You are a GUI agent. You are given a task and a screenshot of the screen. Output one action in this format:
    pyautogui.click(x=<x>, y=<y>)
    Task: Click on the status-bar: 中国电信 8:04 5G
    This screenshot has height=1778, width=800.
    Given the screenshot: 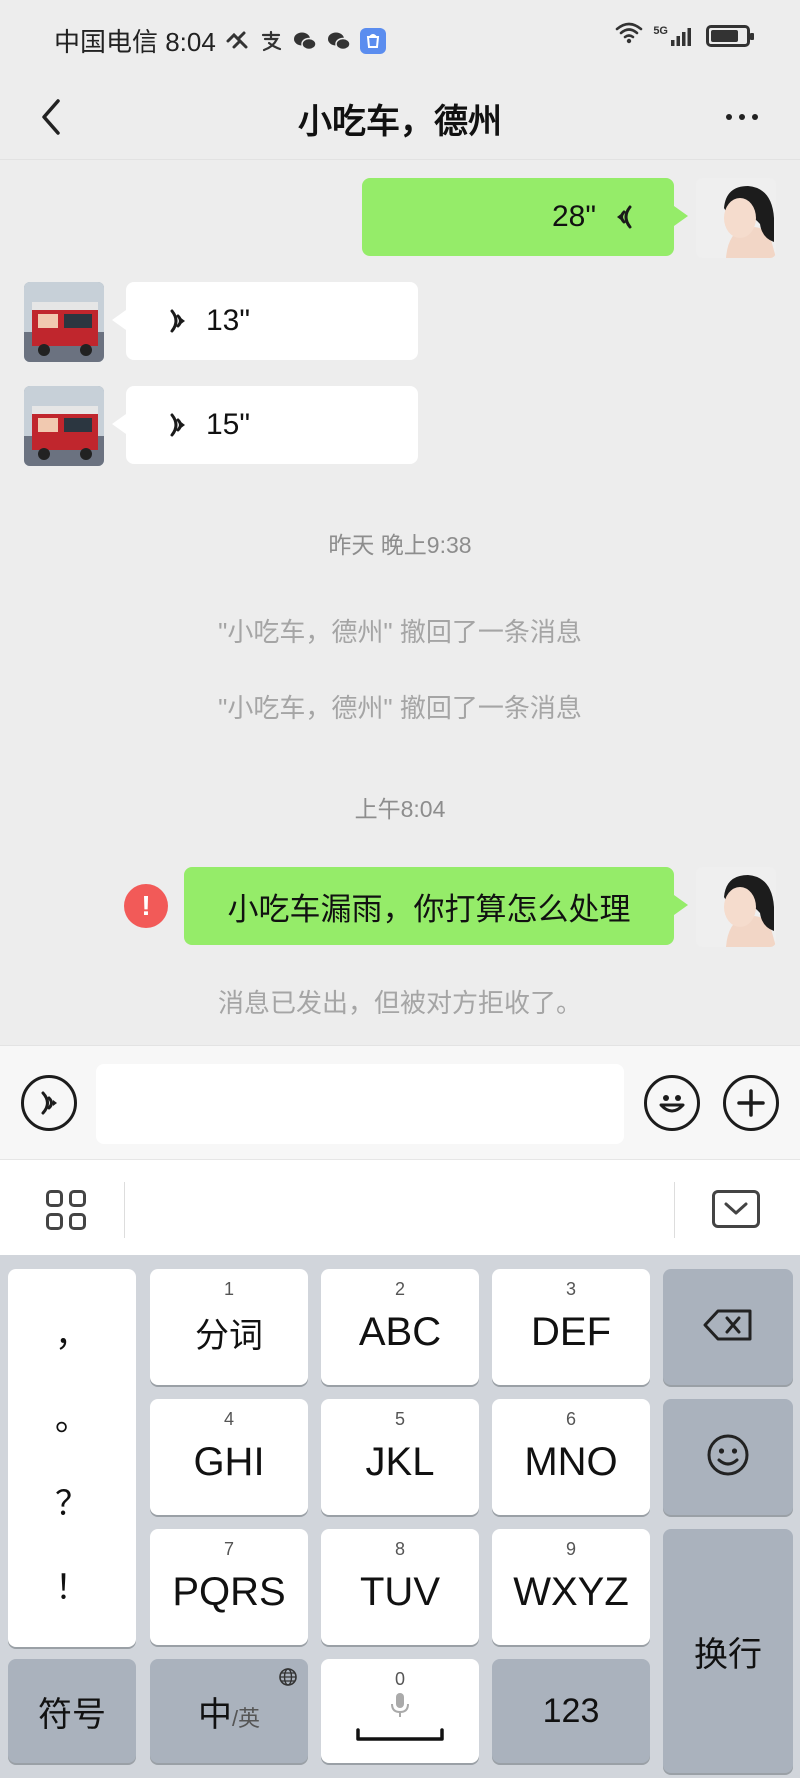 What is the action you would take?
    pyautogui.click(x=400, y=38)
    